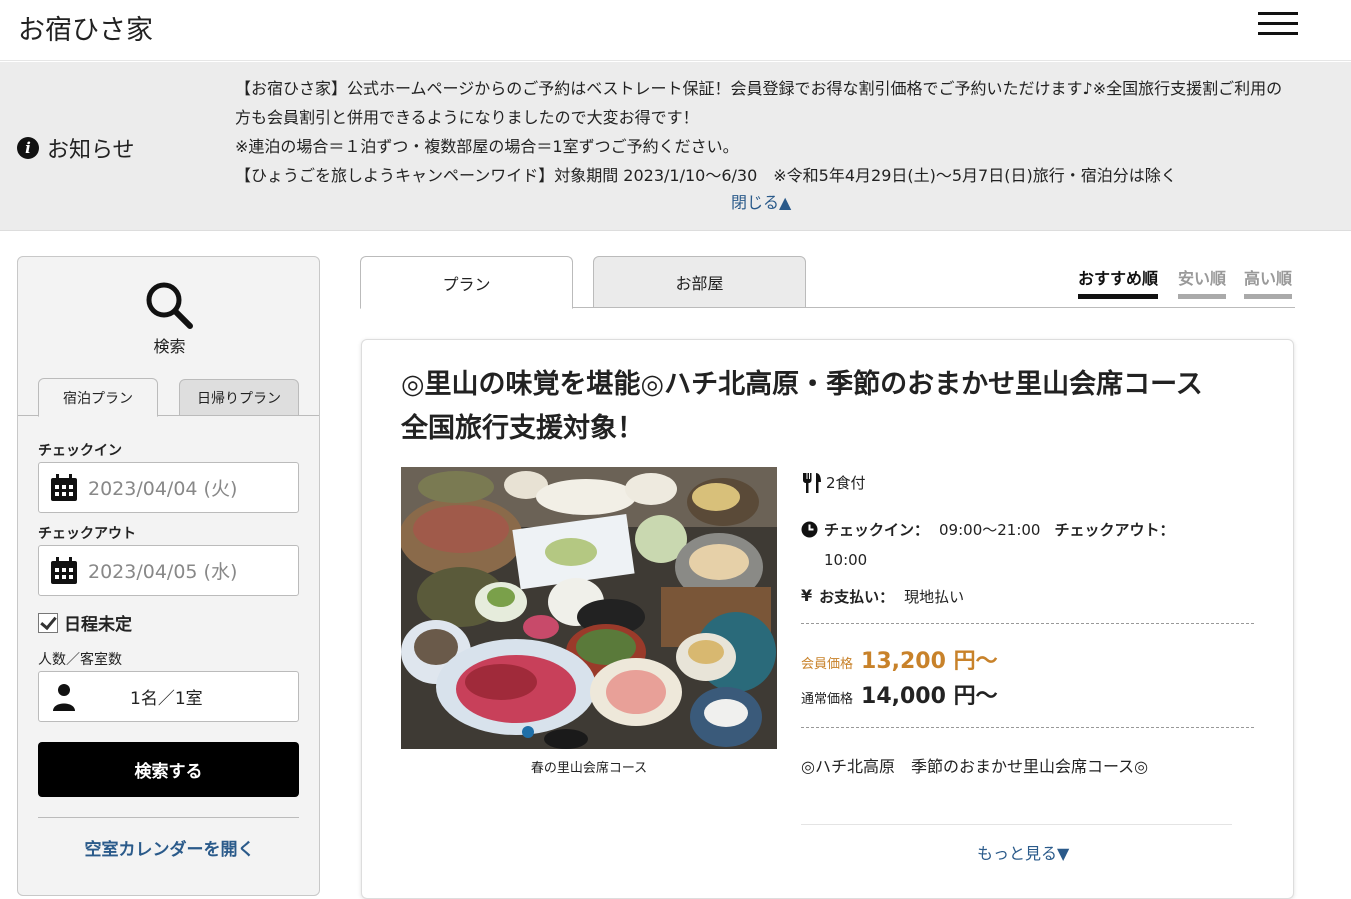 The width and height of the screenshot is (1351, 899). I want to click on open-calendar-link: 空室カレンダーを開く, so click(169, 847).